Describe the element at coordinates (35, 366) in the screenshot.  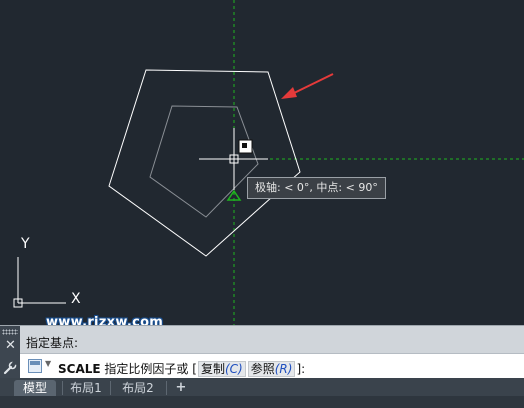
I see `command-icon` at that location.